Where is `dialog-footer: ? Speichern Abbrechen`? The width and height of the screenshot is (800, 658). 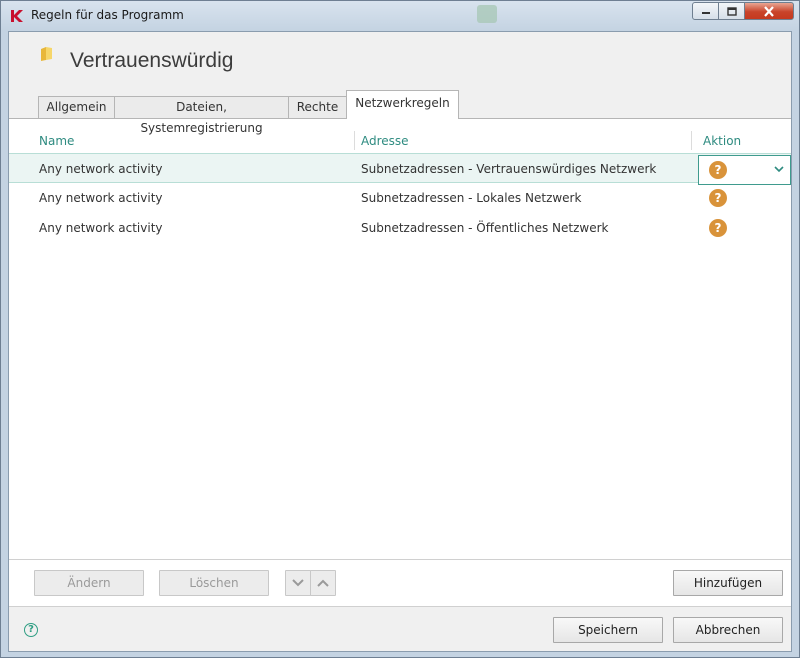
dialog-footer: ? Speichern Abbrechen is located at coordinates (400, 628).